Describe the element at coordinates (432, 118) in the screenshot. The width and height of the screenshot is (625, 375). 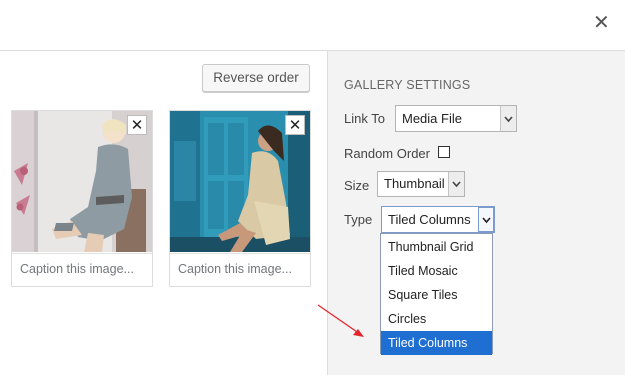
I see `link-to-value: Media File` at that location.